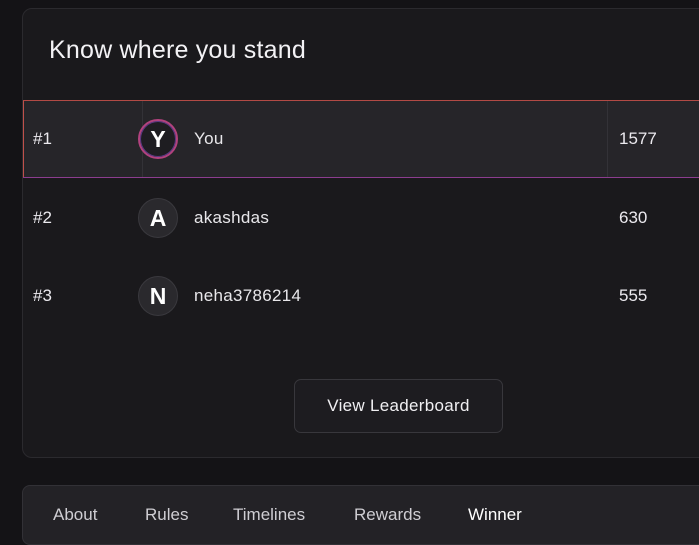 The height and width of the screenshot is (545, 699). Describe the element at coordinates (387, 515) in the screenshot. I see `tab-rewards: Rewards` at that location.